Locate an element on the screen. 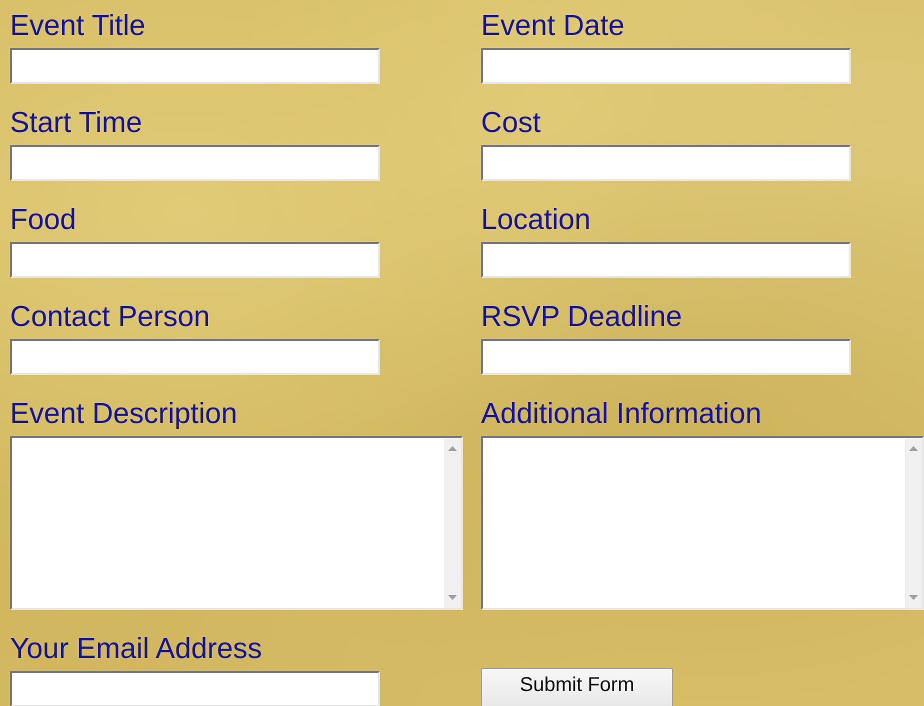  field-label: Additional Information is located at coordinates (621, 414).